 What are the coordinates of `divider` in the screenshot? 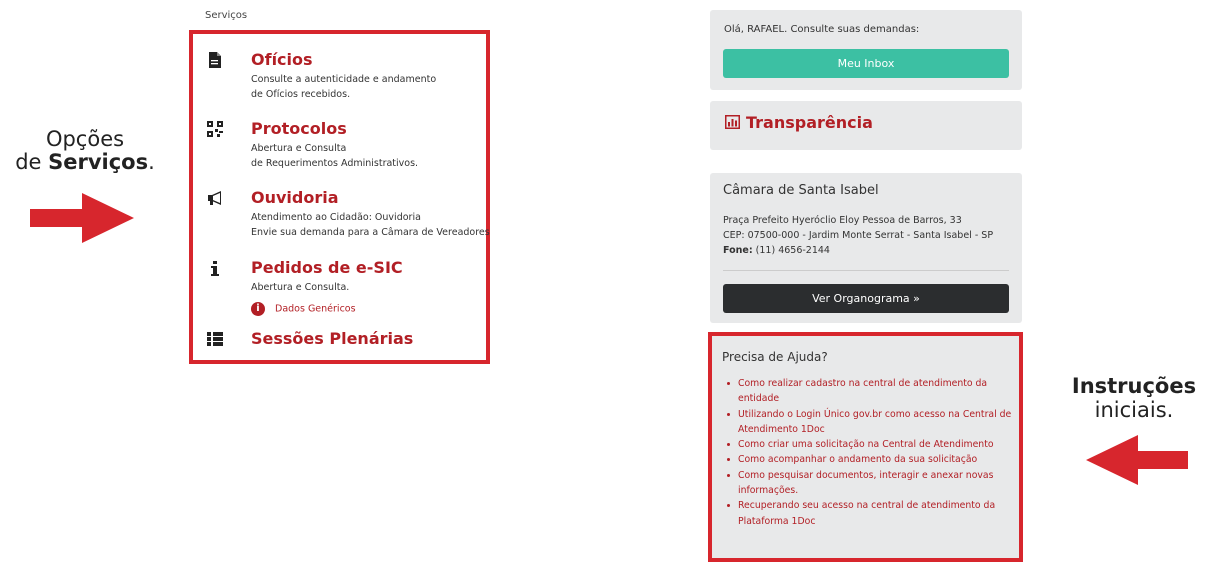 It's located at (866, 270).